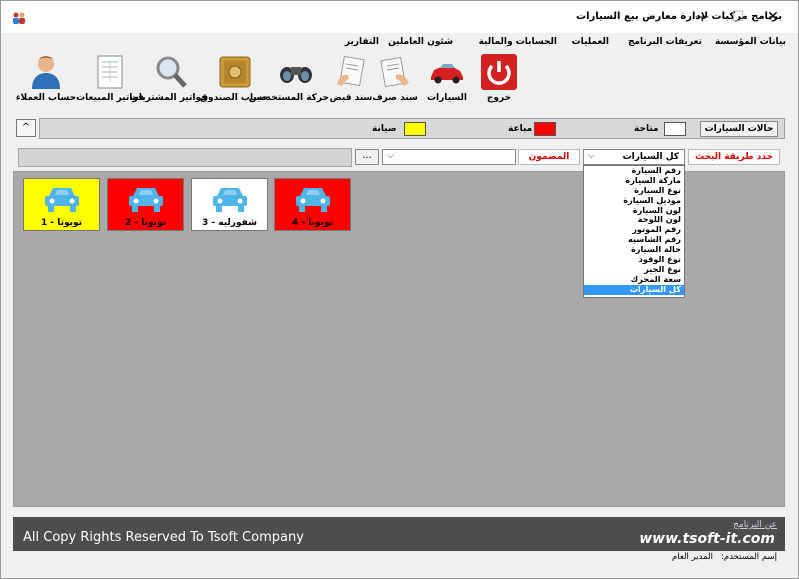 The image size is (799, 579). Describe the element at coordinates (518, 42) in the screenshot. I see `menu-accounts-finance: الحسابات والمالية` at that location.